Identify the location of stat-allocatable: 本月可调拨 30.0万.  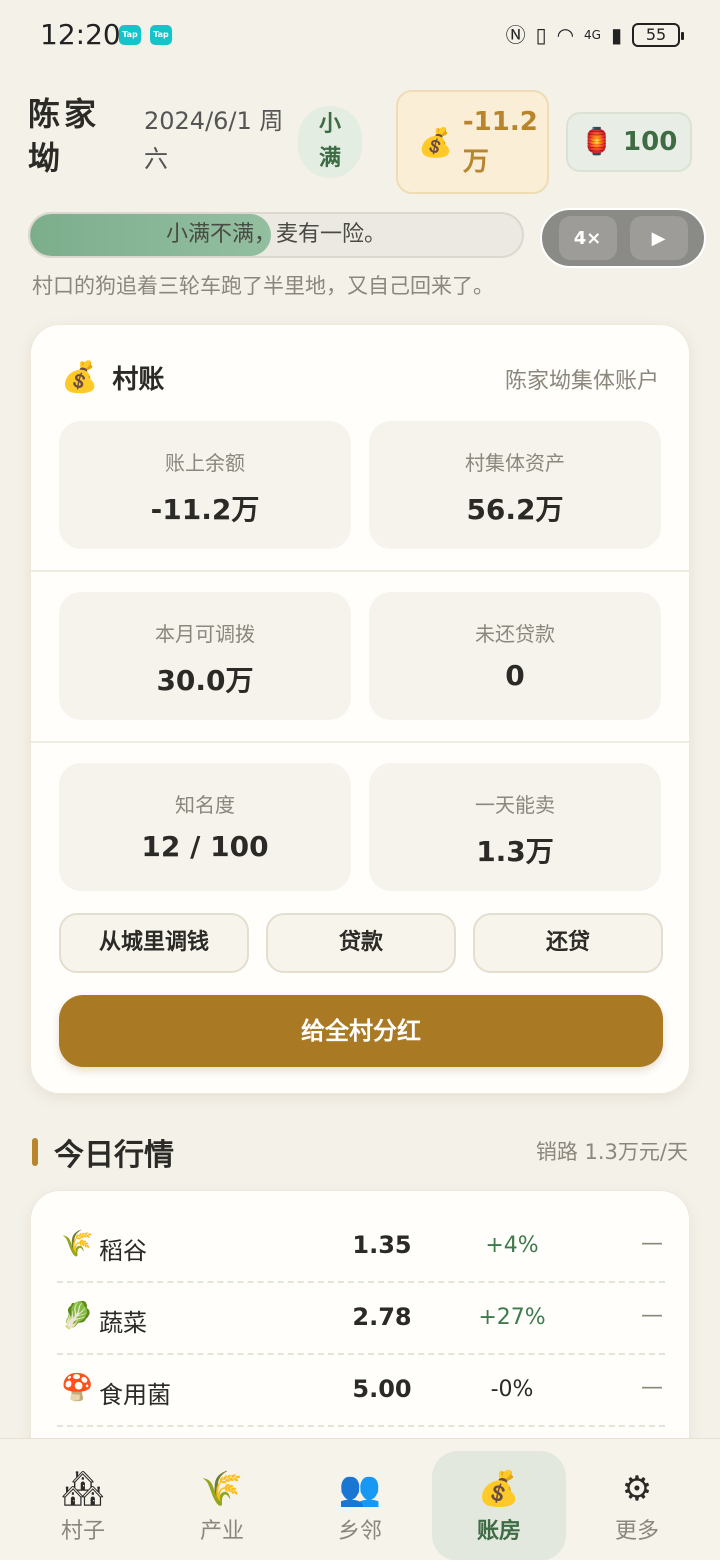
(205, 656).